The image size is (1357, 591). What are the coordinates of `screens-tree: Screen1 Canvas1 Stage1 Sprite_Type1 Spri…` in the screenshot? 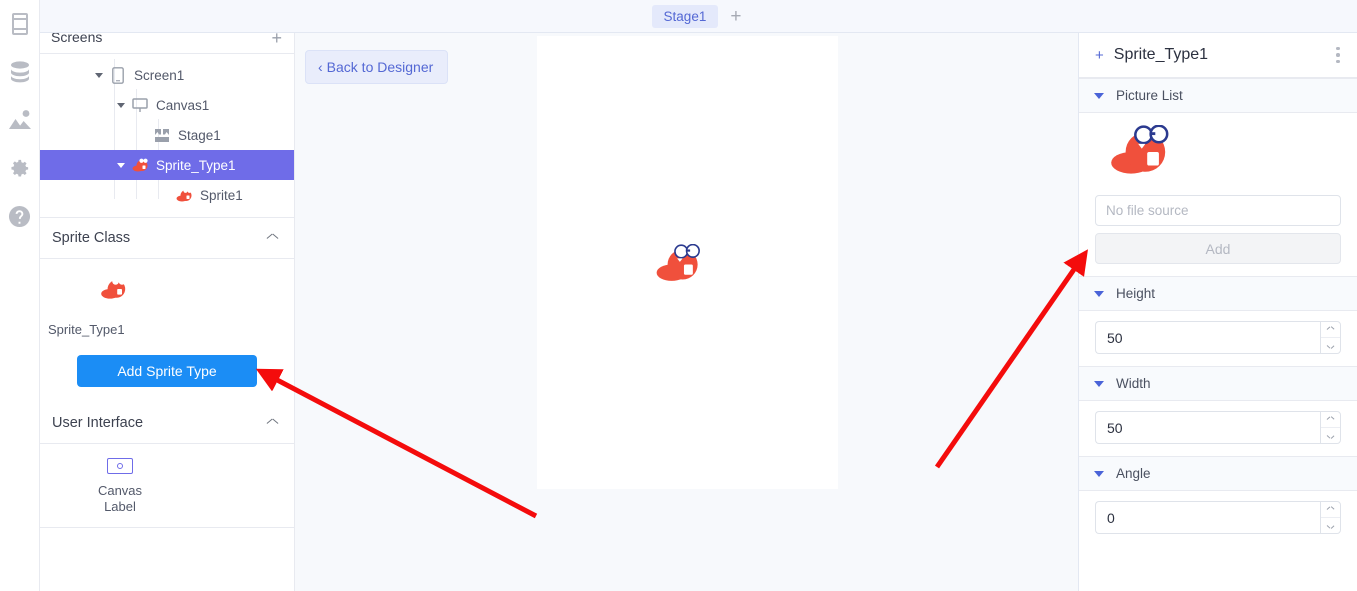 It's located at (167, 136).